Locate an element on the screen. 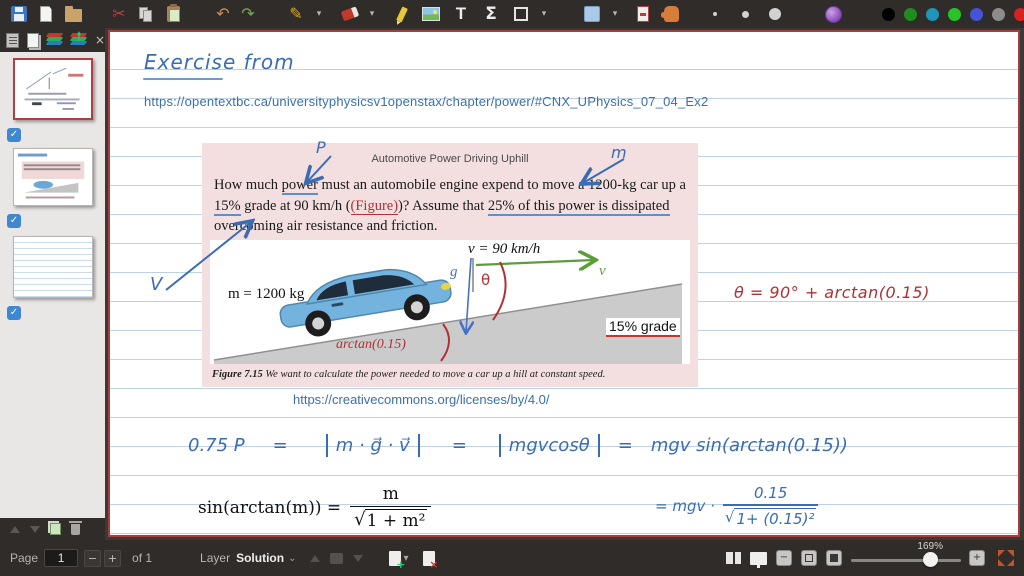 This screenshot has width=1024, height=576. zoom-in-button: + is located at coordinates (977, 558).